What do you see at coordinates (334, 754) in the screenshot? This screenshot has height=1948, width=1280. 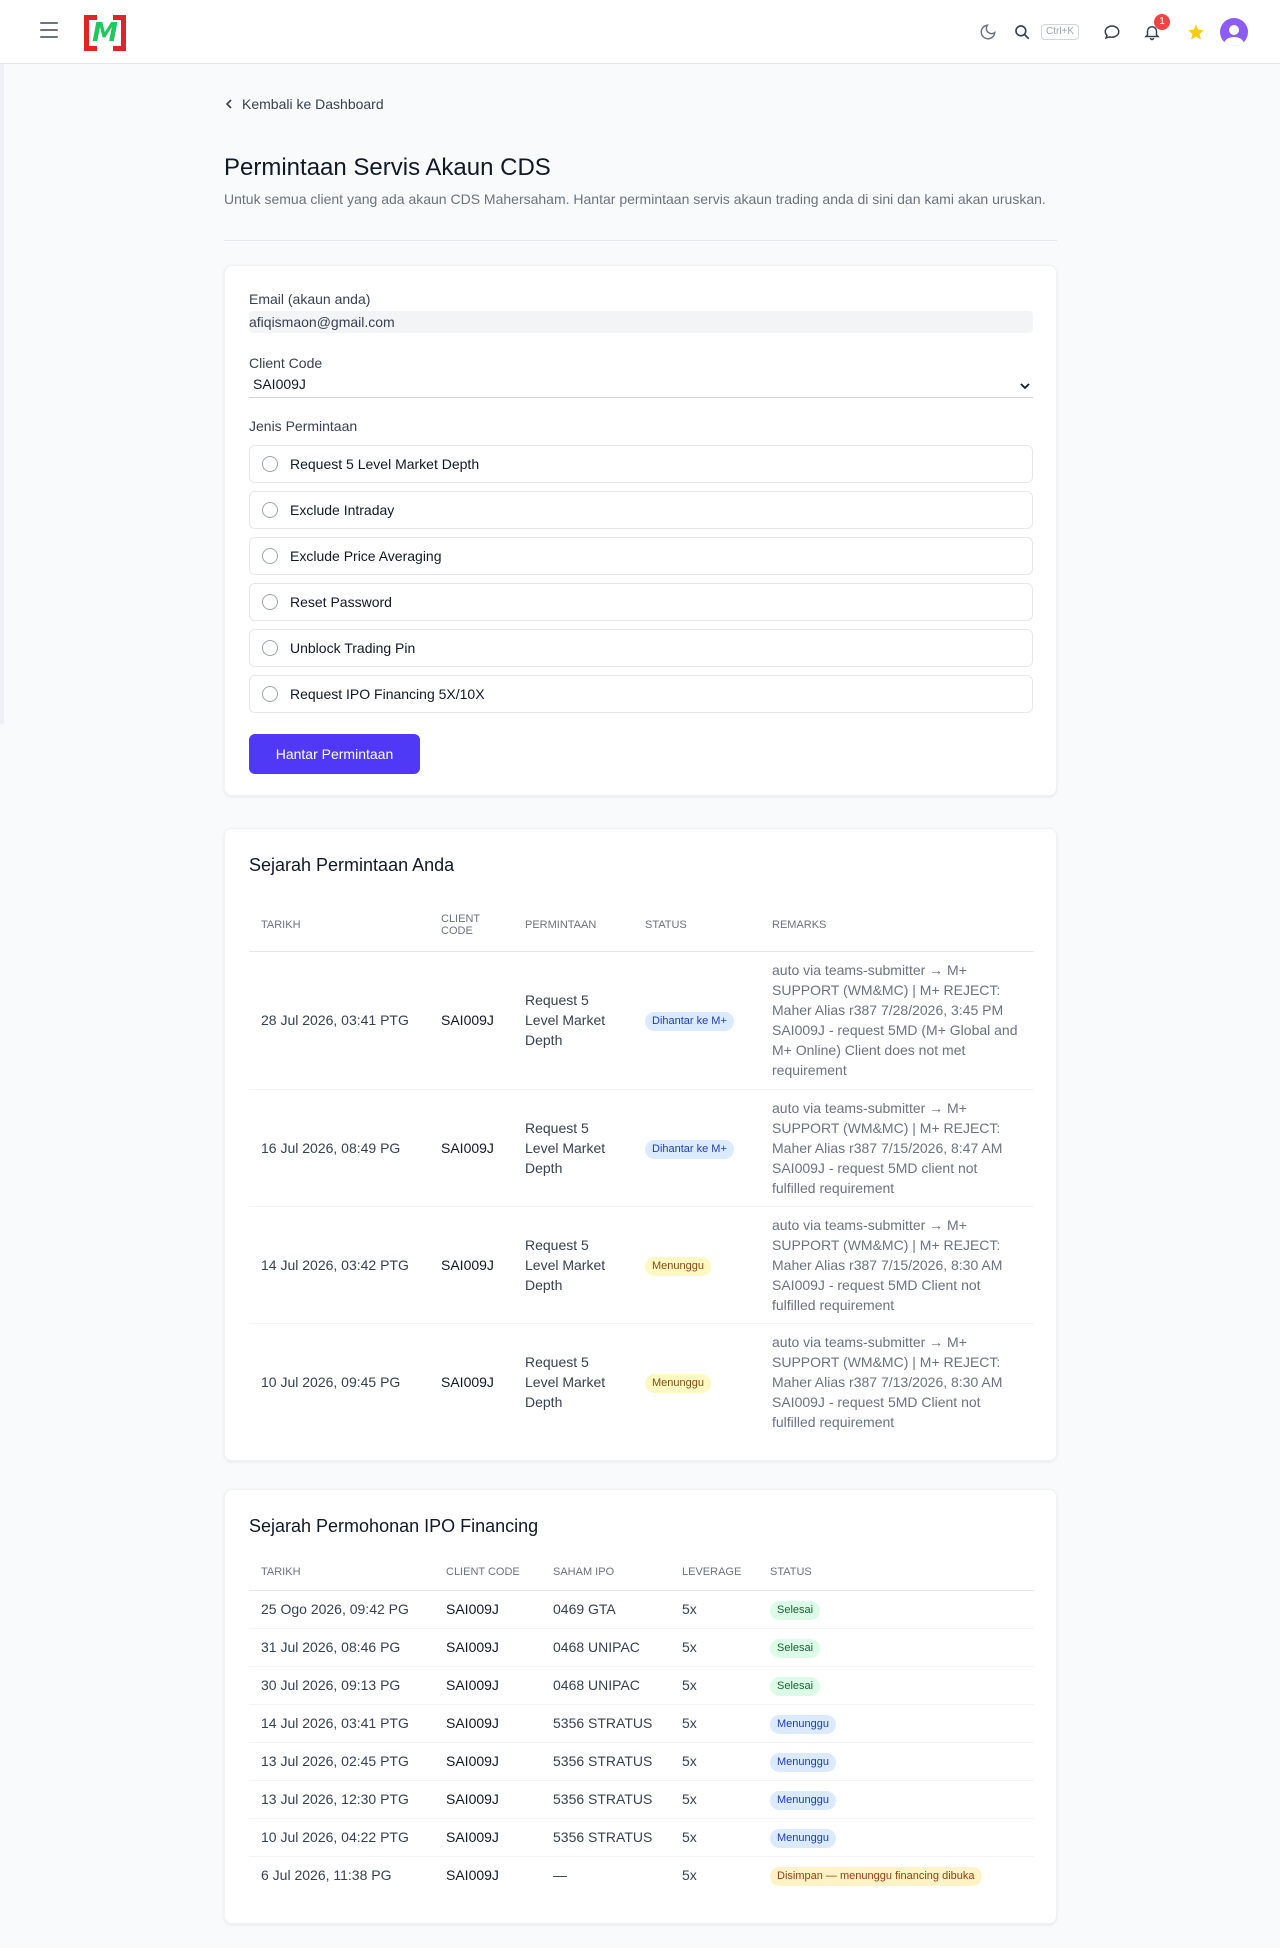 I see `submit-request-button: Hantar Permintaan` at bounding box center [334, 754].